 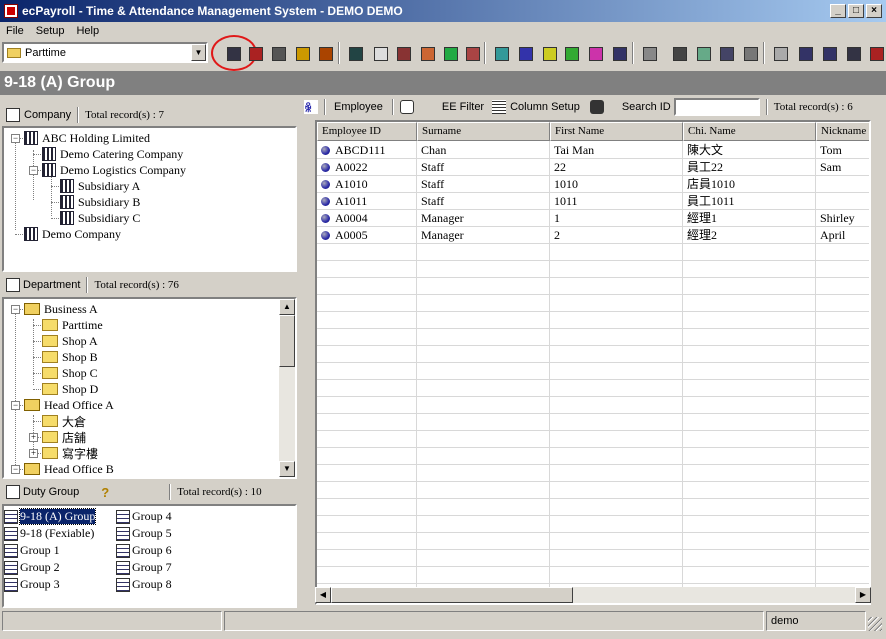 I want to click on department-tree-item: 大倉, so click(x=64, y=421).